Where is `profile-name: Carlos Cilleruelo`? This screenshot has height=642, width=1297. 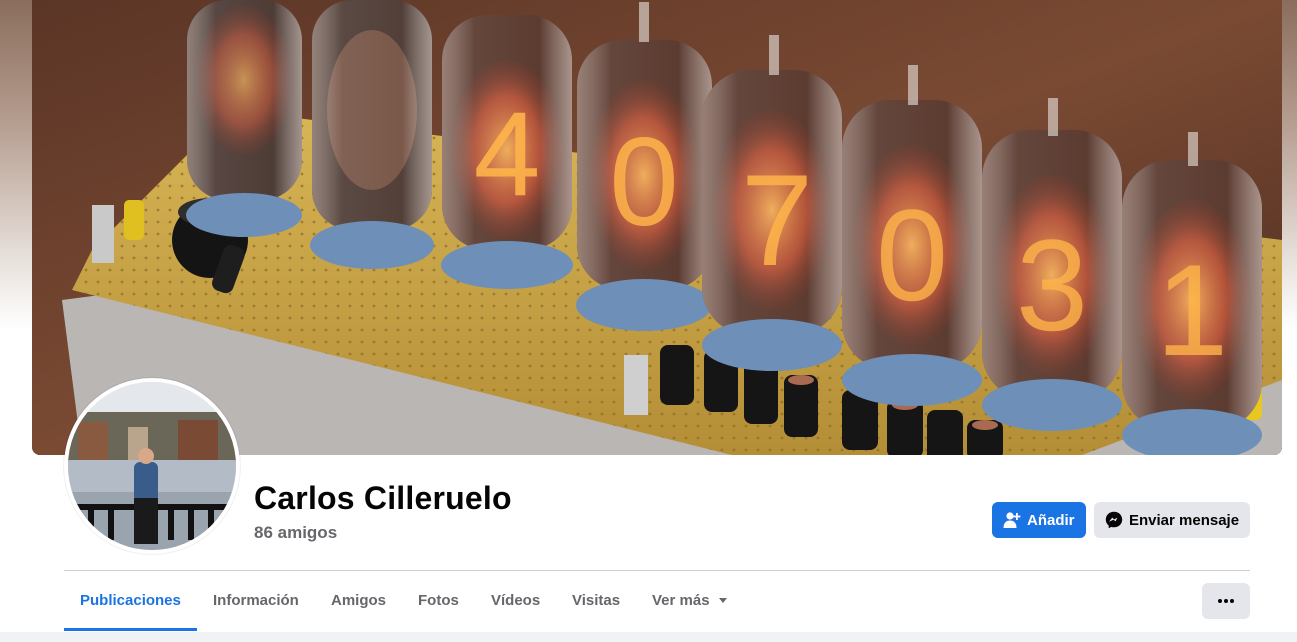
profile-name: Carlos Cilleruelo is located at coordinates (383, 498).